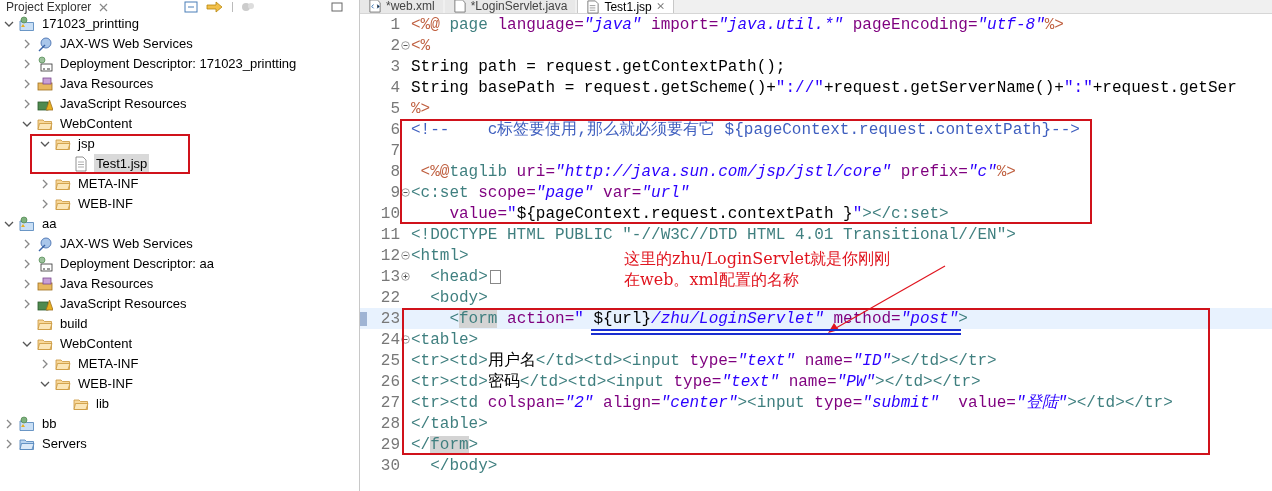 The height and width of the screenshot is (491, 1272). What do you see at coordinates (463, 466) in the screenshot?
I see `code-line: </body>` at bounding box center [463, 466].